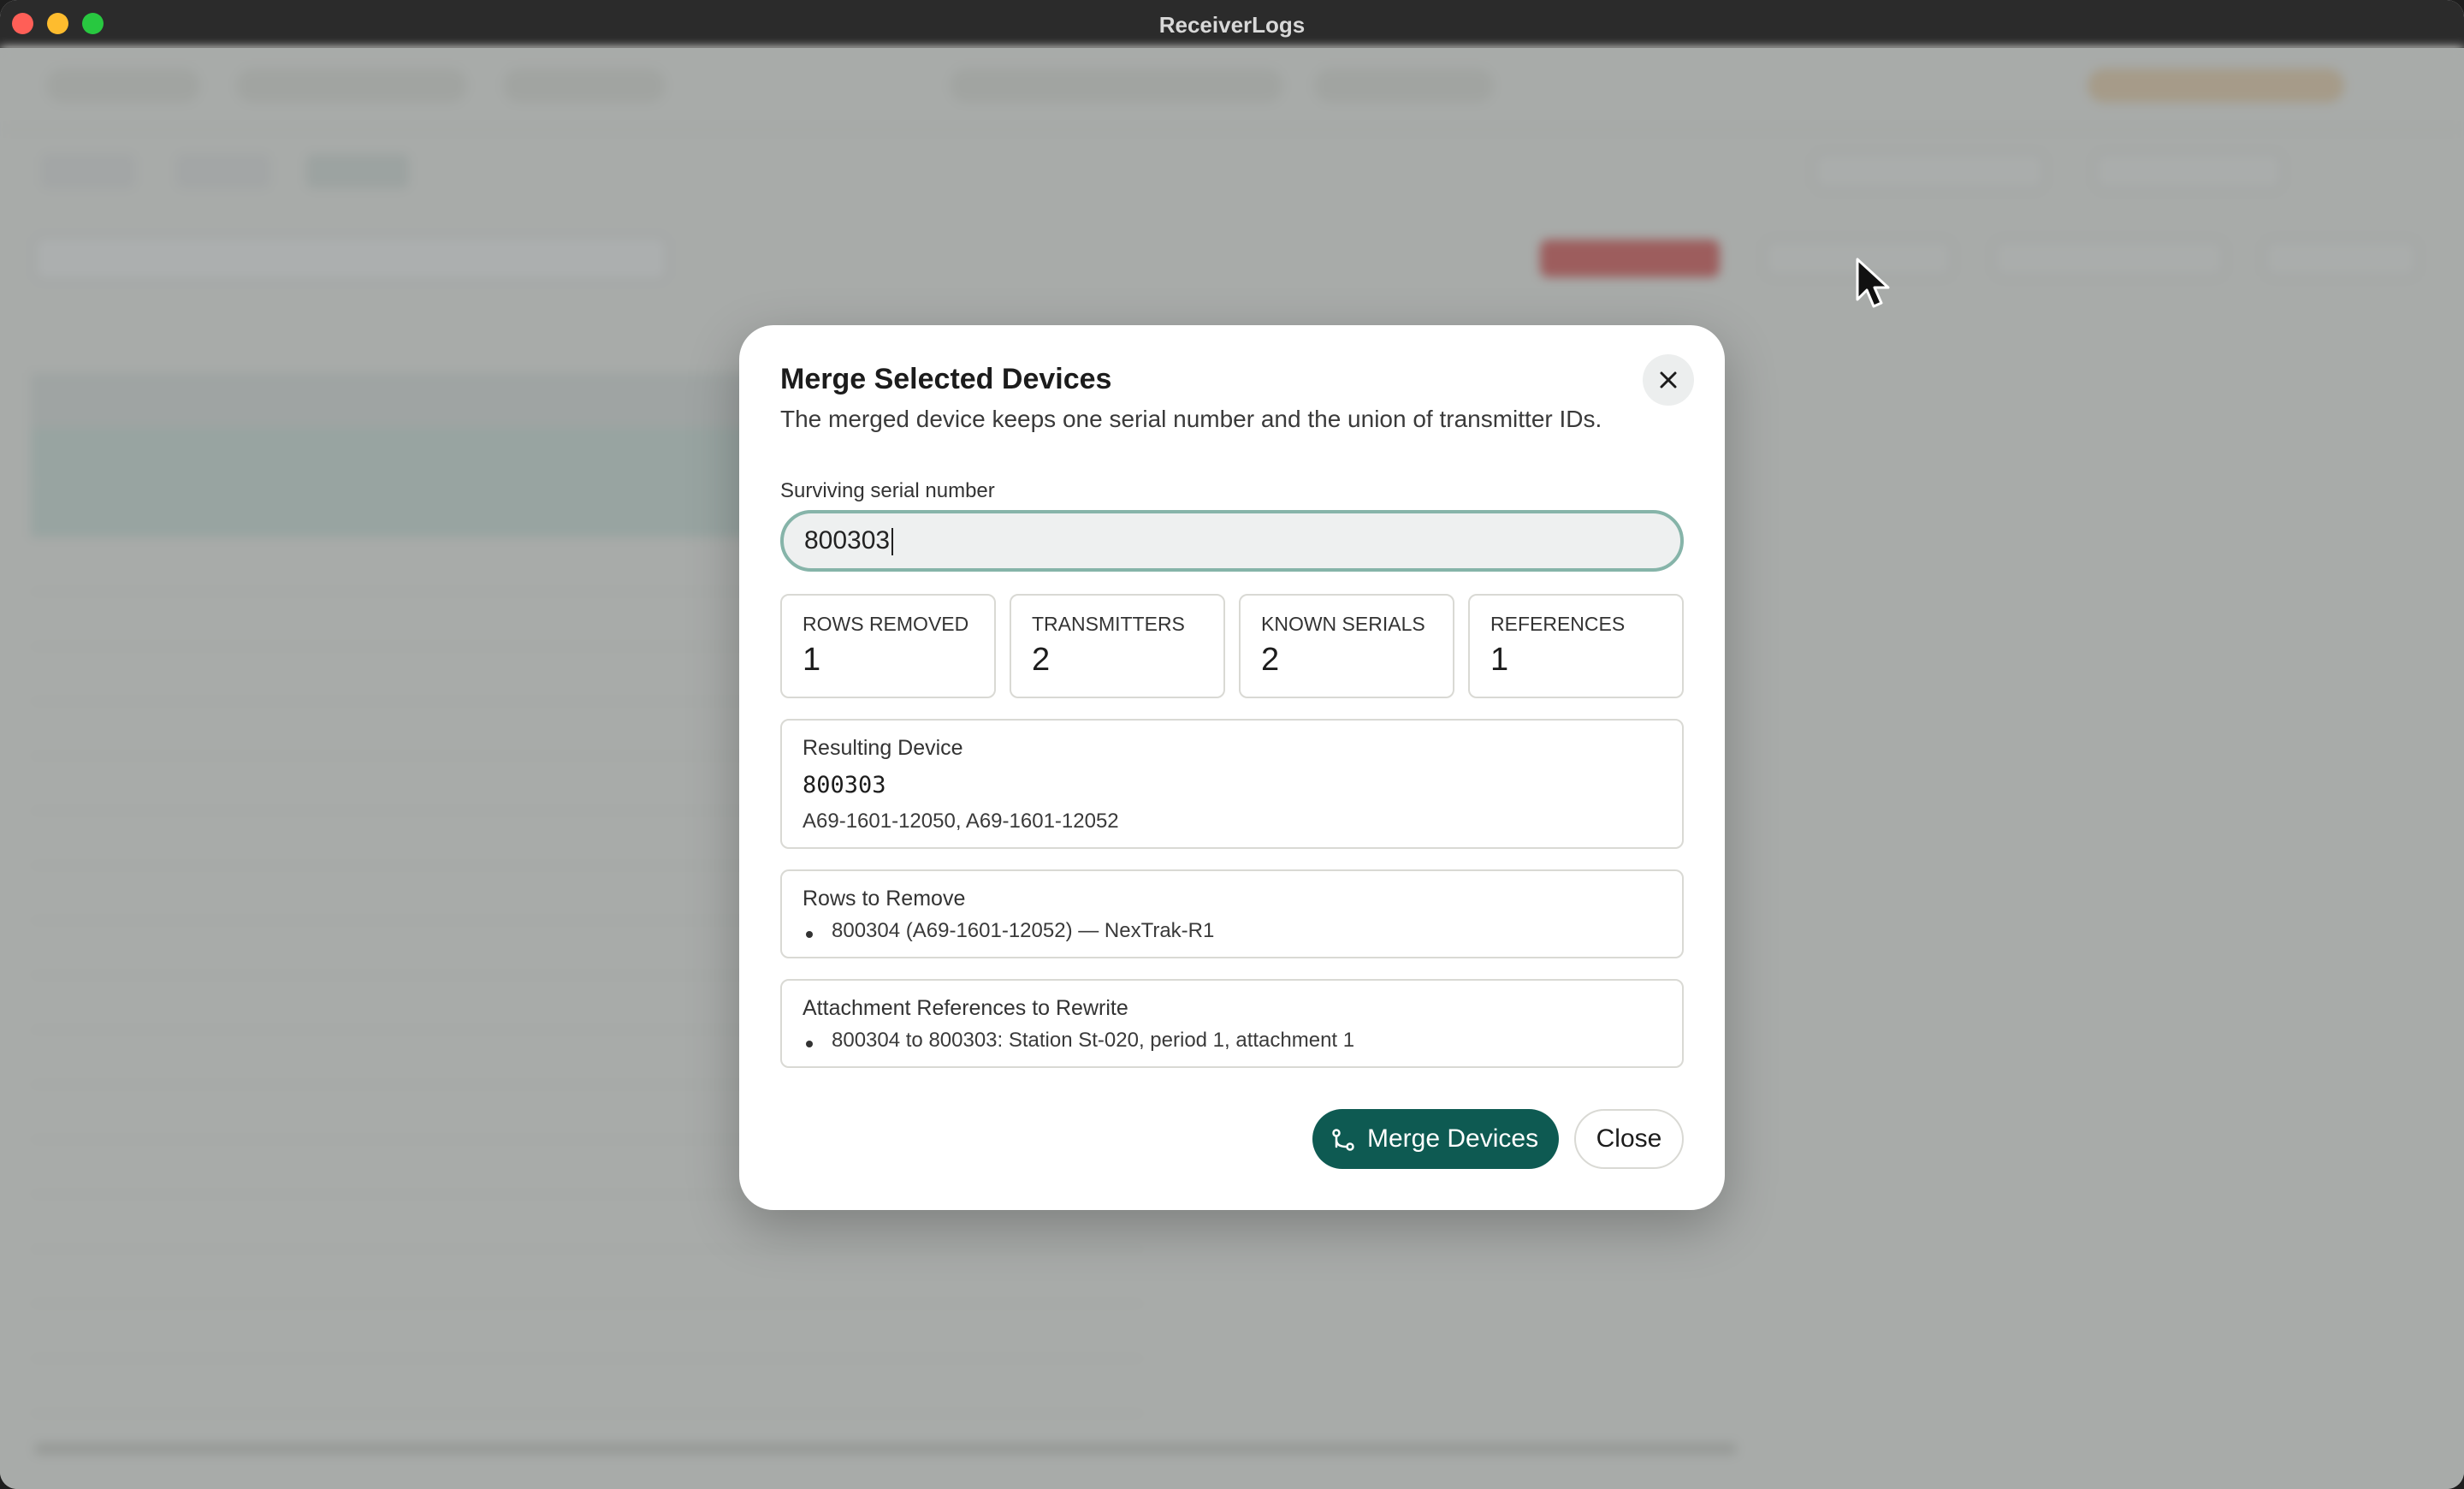 This screenshot has width=2464, height=1489. What do you see at coordinates (888, 646) in the screenshot?
I see `stat-rows-removed: ROWS REMOVED 1` at bounding box center [888, 646].